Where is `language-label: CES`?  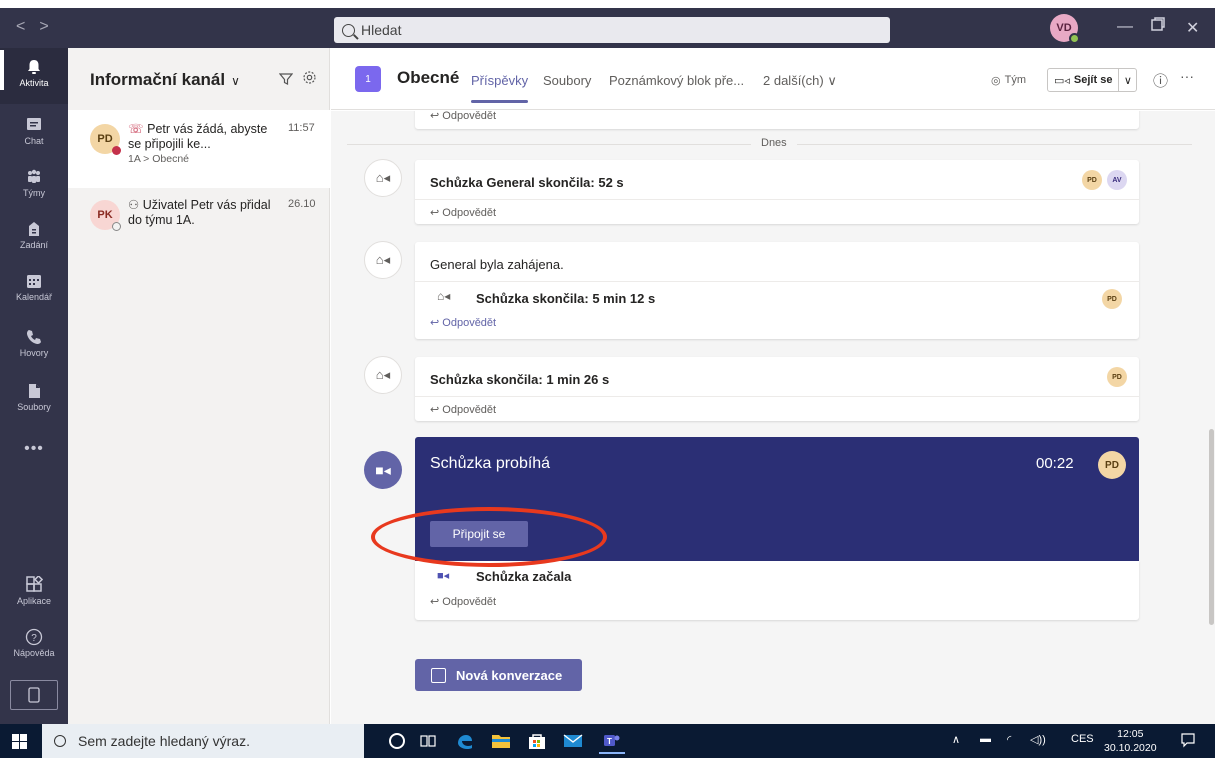 language-label: CES is located at coordinates (1082, 739).